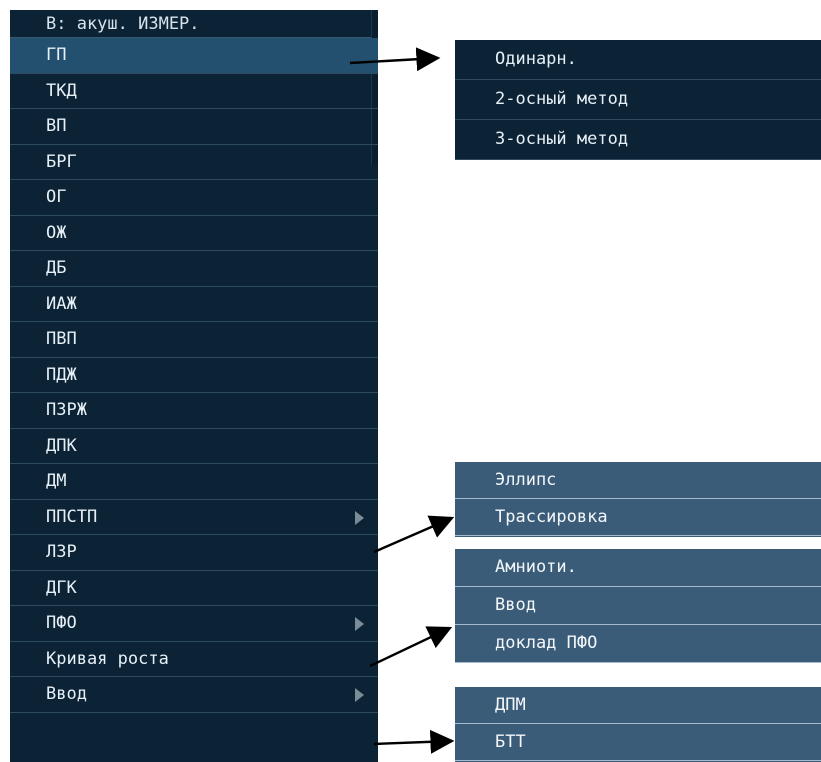 This screenshot has width=821, height=762. What do you see at coordinates (194, 588) in the screenshot?
I see `menu-item-dgk: ДГК` at bounding box center [194, 588].